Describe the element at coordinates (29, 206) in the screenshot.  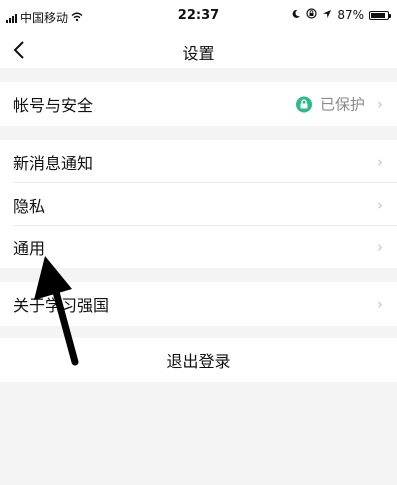
I see `settings-item-label: 隐私` at that location.